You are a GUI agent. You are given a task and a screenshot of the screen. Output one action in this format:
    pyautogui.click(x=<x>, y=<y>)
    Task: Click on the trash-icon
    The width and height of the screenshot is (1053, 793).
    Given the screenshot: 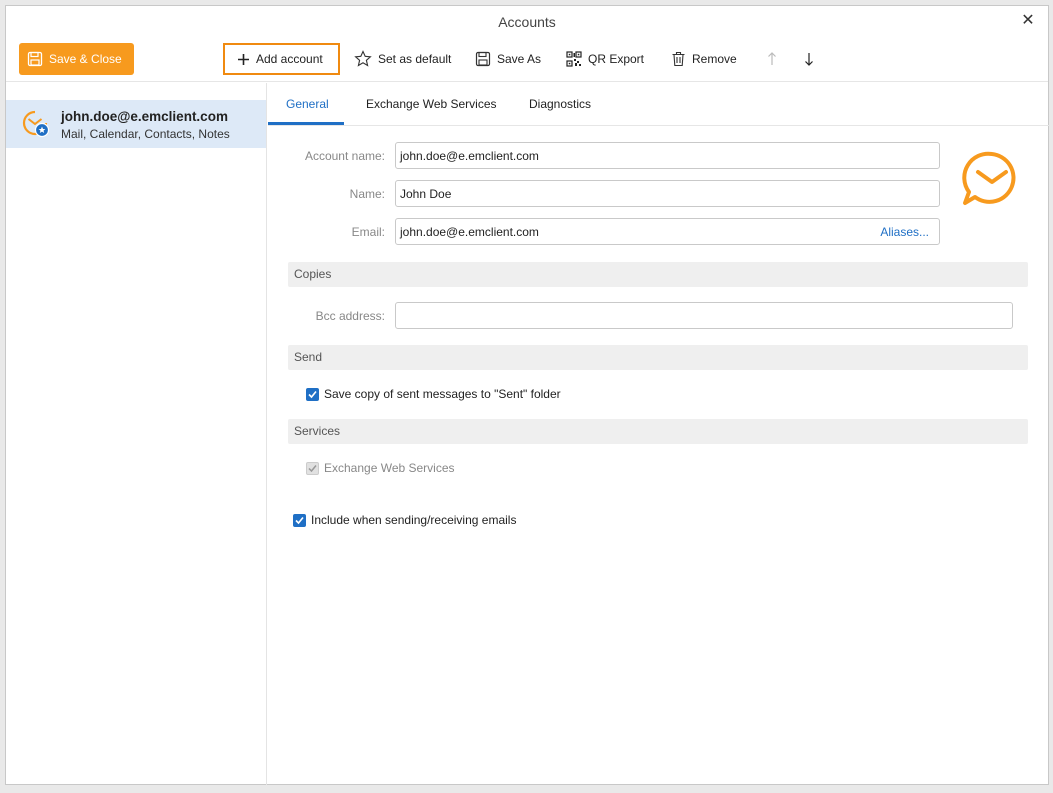 What is the action you would take?
    pyautogui.click(x=678, y=59)
    